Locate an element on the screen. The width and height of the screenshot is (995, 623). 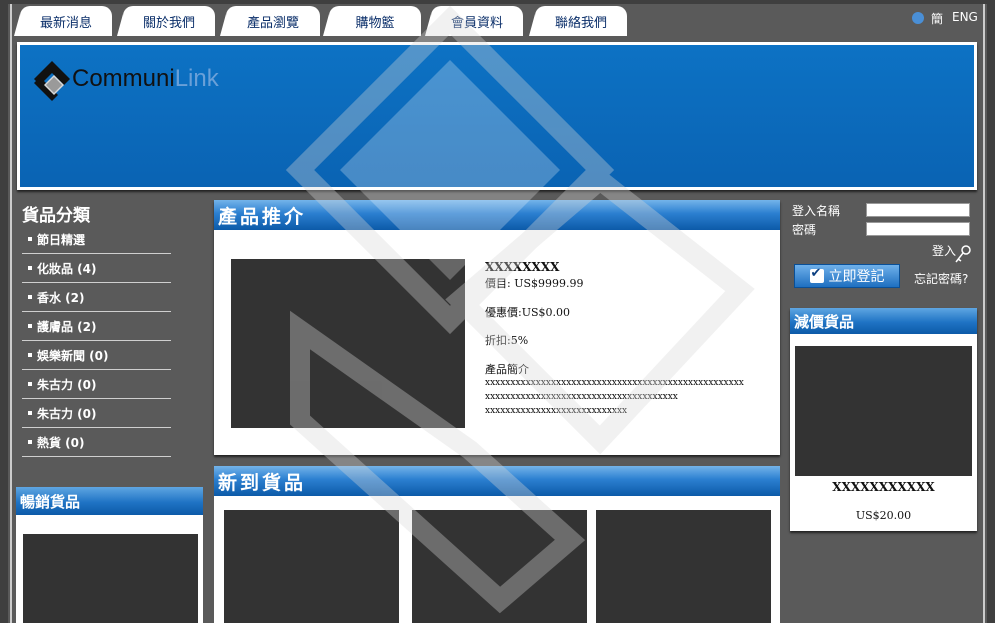
featured-desc-line: xxxxxxxxxxxxxxxxxxxxxxxxxxxx is located at coordinates (556, 411).